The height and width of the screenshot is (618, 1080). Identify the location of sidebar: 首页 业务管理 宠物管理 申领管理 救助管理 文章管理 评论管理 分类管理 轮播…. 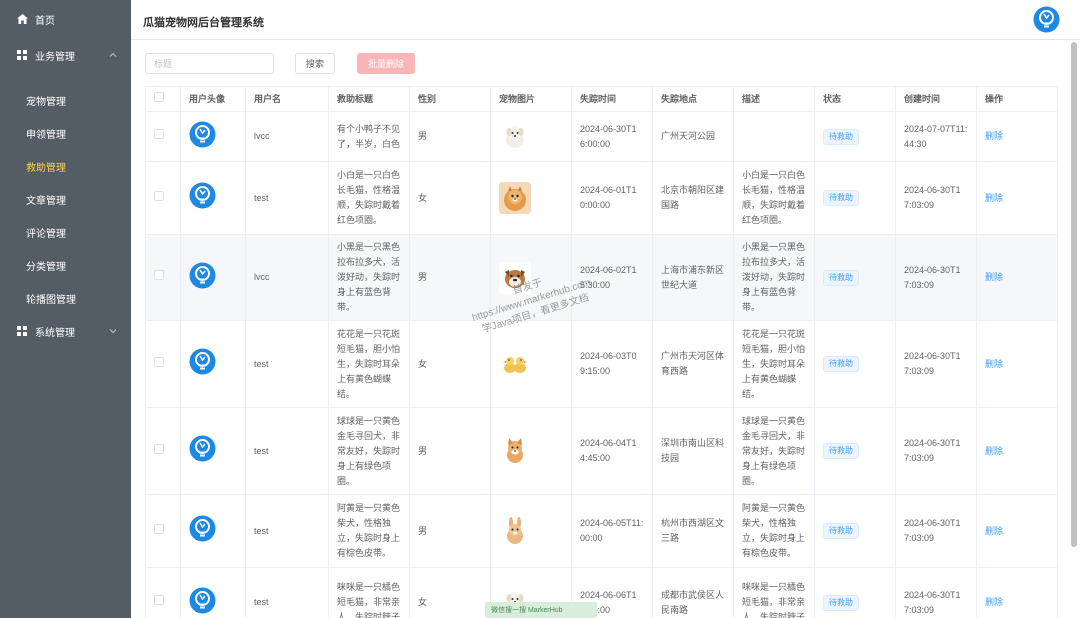
(65, 309).